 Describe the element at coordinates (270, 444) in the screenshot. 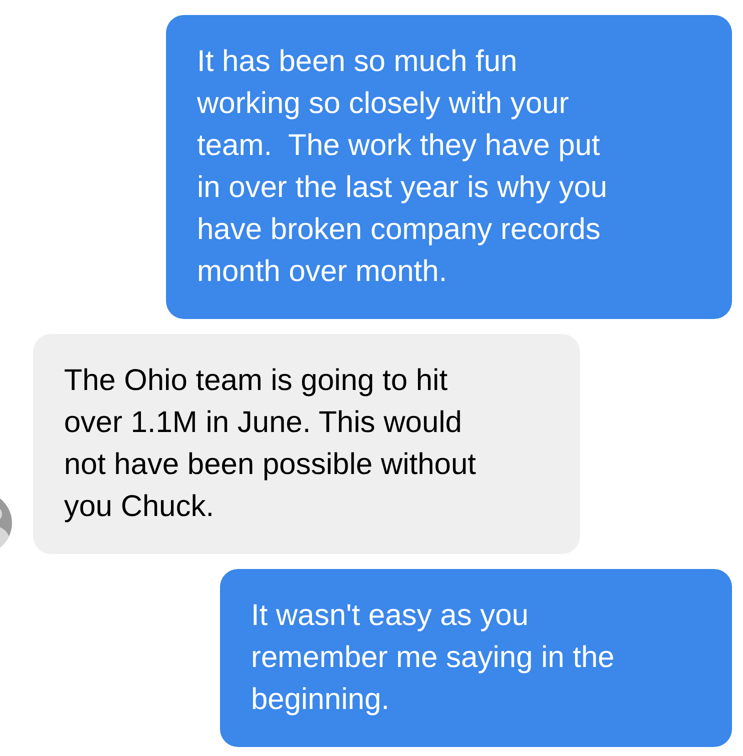

I see `message-text: The Ohio team is going to hit over 1.1M in June. This would not have been possible without you Chuck.` at that location.